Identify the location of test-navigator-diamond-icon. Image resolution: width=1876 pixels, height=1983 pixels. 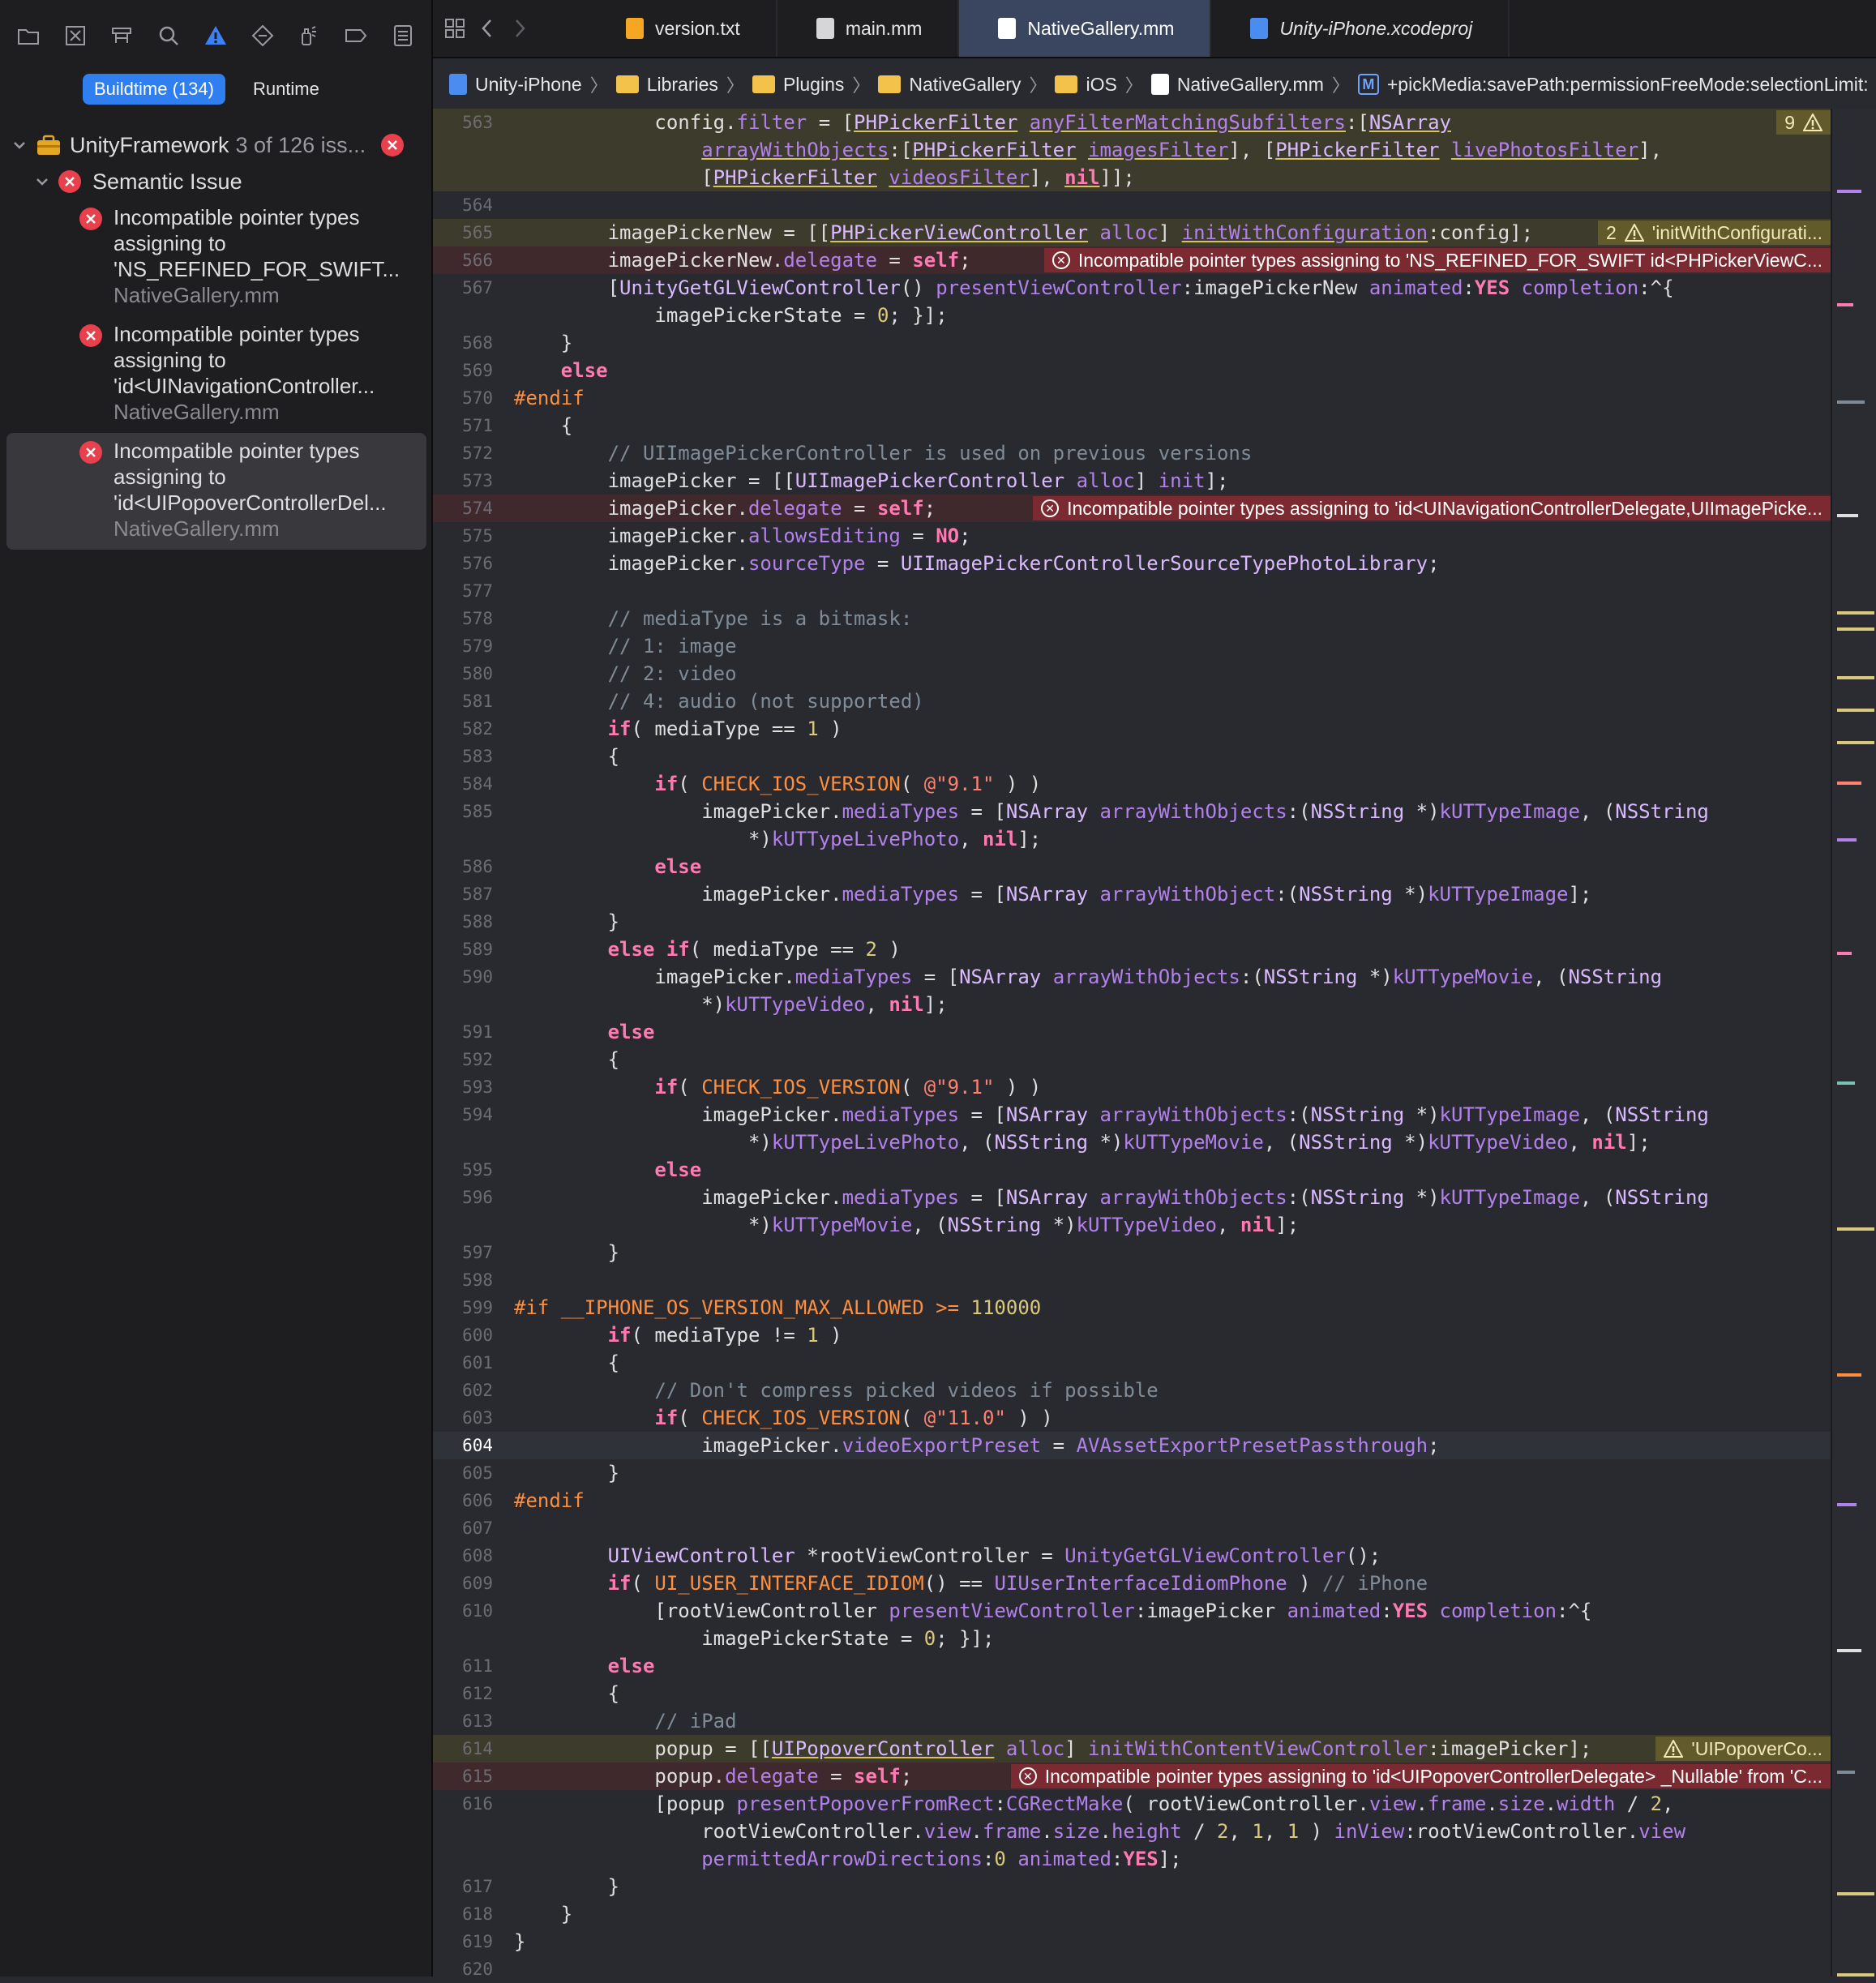
(262, 36).